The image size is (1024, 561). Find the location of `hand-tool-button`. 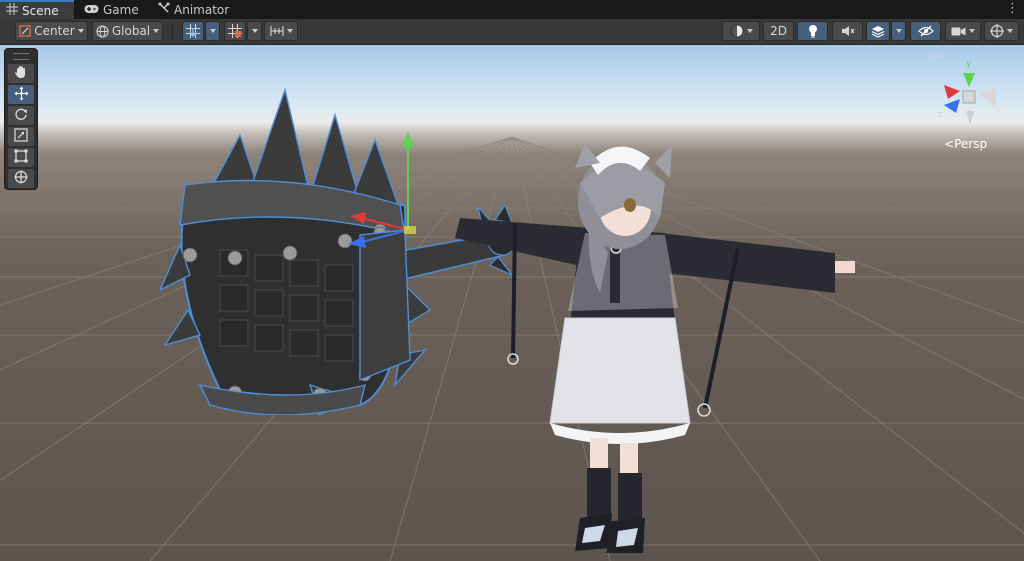

hand-tool-button is located at coordinates (21, 73).